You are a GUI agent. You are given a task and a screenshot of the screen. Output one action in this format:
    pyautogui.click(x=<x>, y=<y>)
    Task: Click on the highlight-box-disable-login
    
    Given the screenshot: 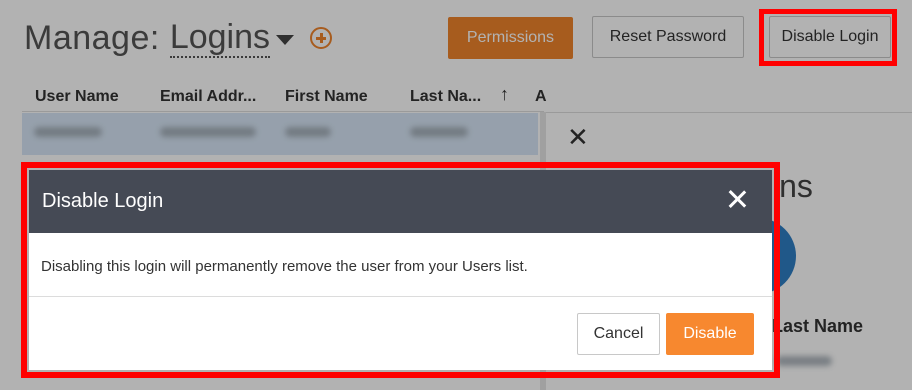 What is the action you would take?
    pyautogui.click(x=828, y=37)
    